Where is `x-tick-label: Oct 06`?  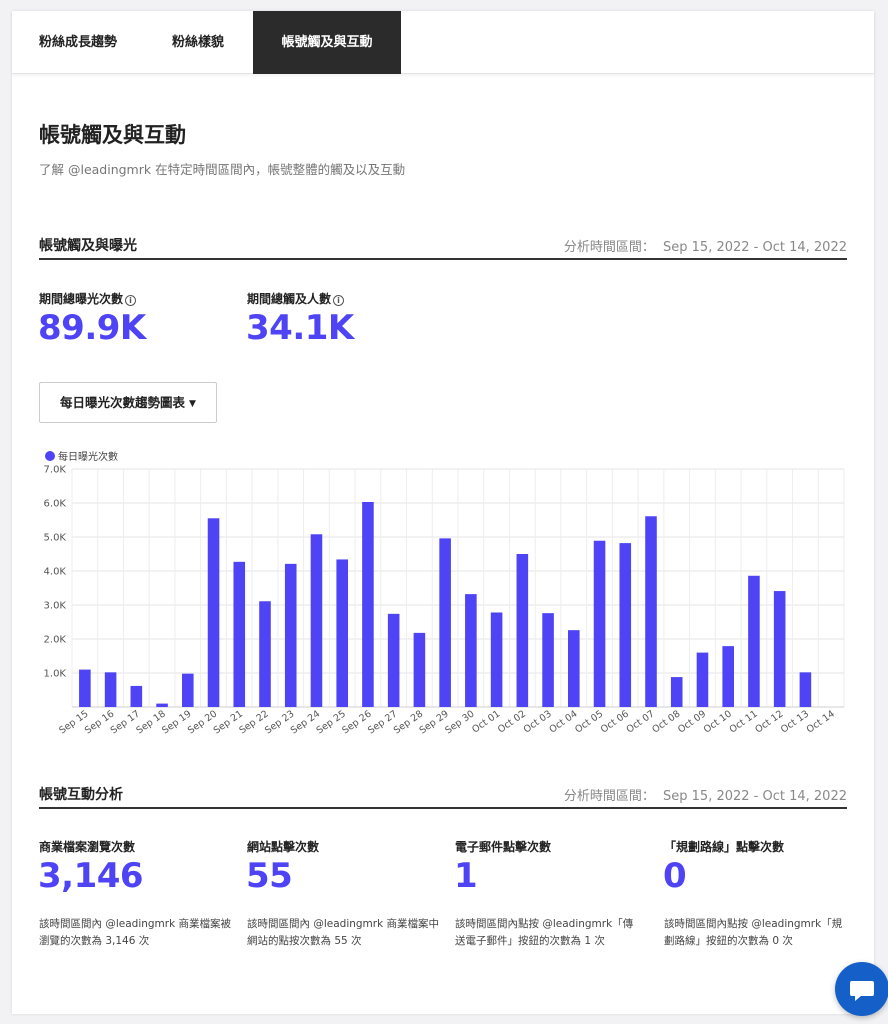
x-tick-label: Oct 06 is located at coordinates (615, 721).